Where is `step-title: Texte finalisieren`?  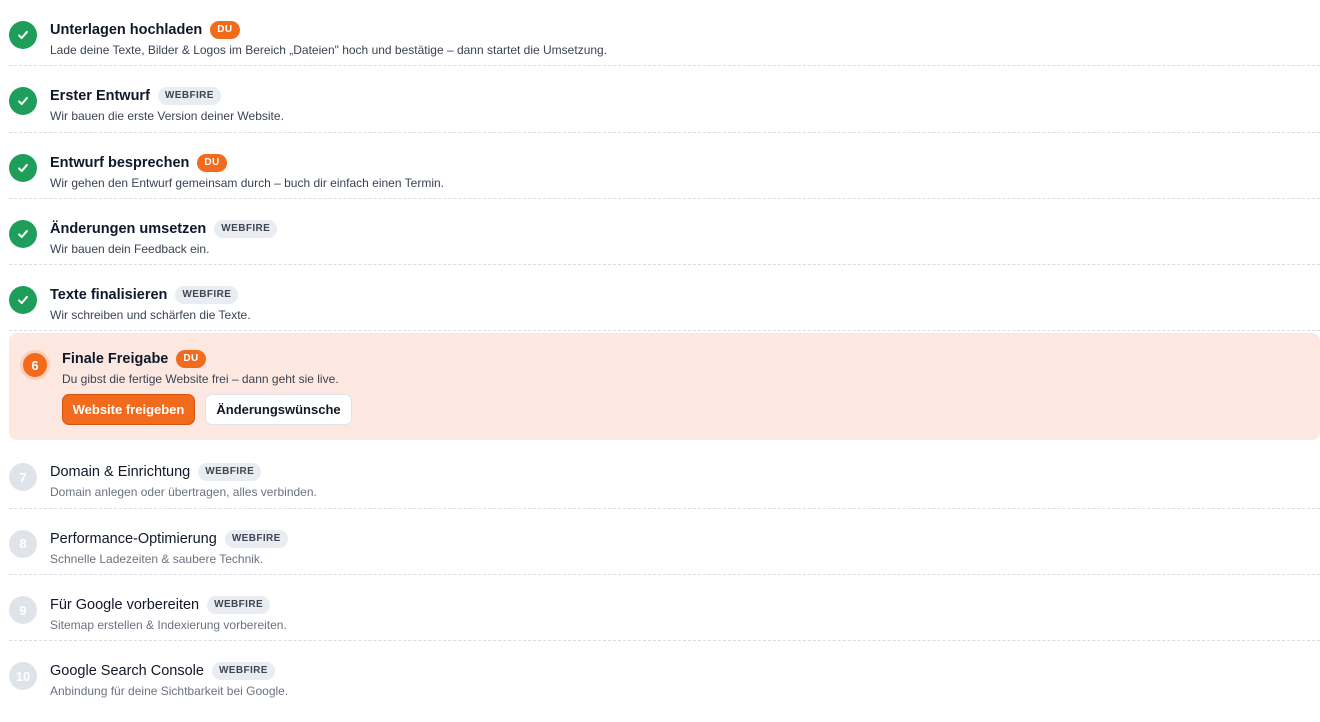 step-title: Texte finalisieren is located at coordinates (109, 295).